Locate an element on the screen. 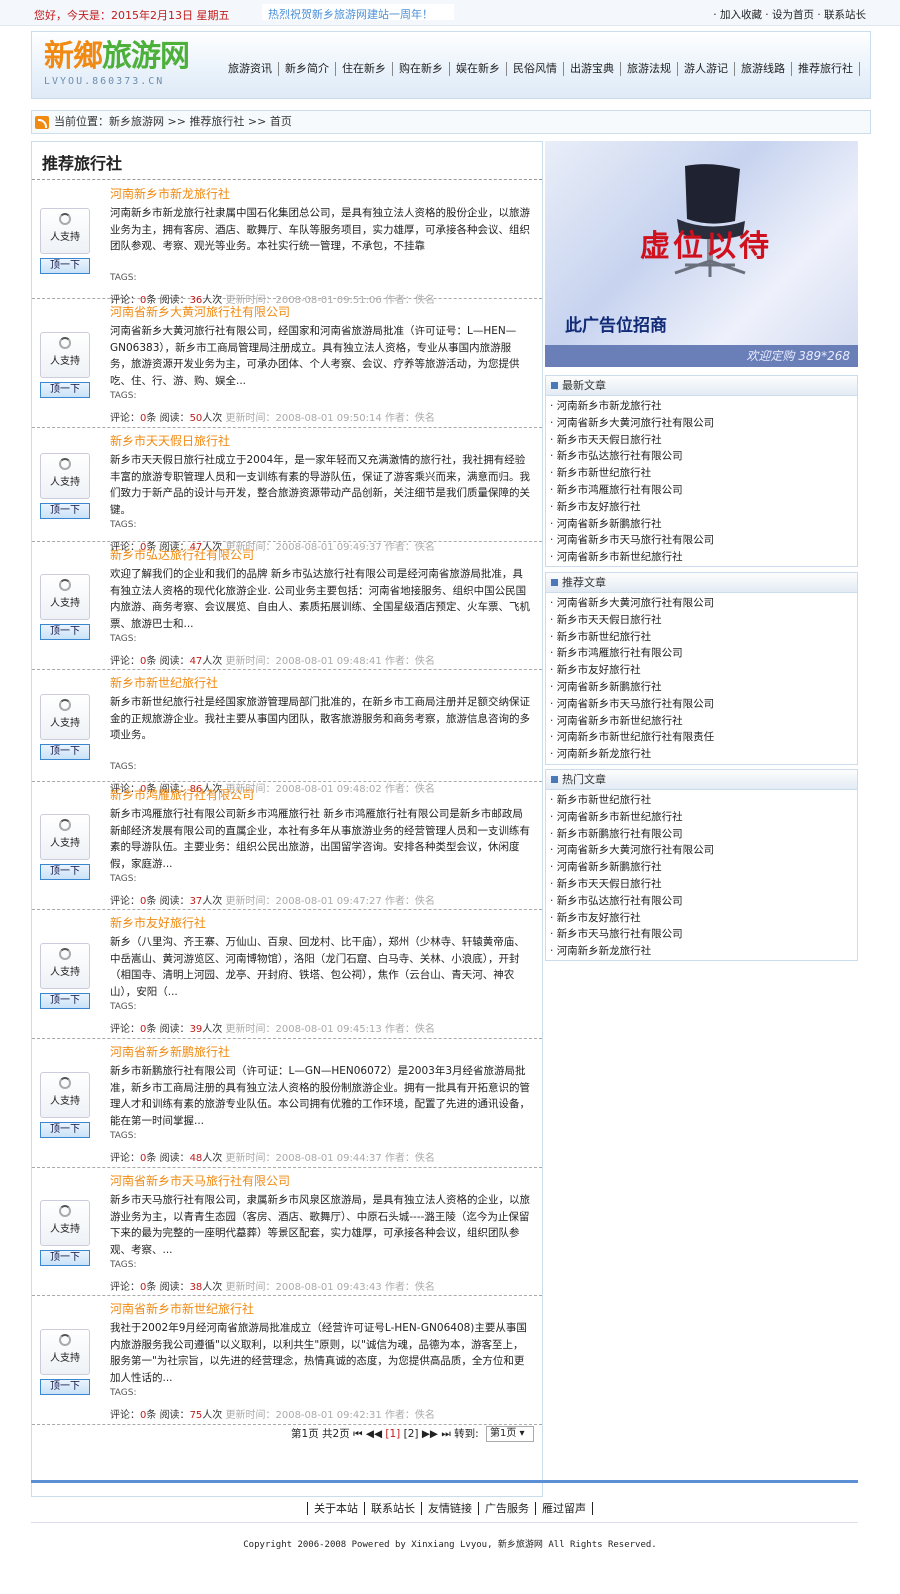 Image resolution: width=900 pixels, height=1594 pixels. footer-link: 关于本站 is located at coordinates (335, 1508).